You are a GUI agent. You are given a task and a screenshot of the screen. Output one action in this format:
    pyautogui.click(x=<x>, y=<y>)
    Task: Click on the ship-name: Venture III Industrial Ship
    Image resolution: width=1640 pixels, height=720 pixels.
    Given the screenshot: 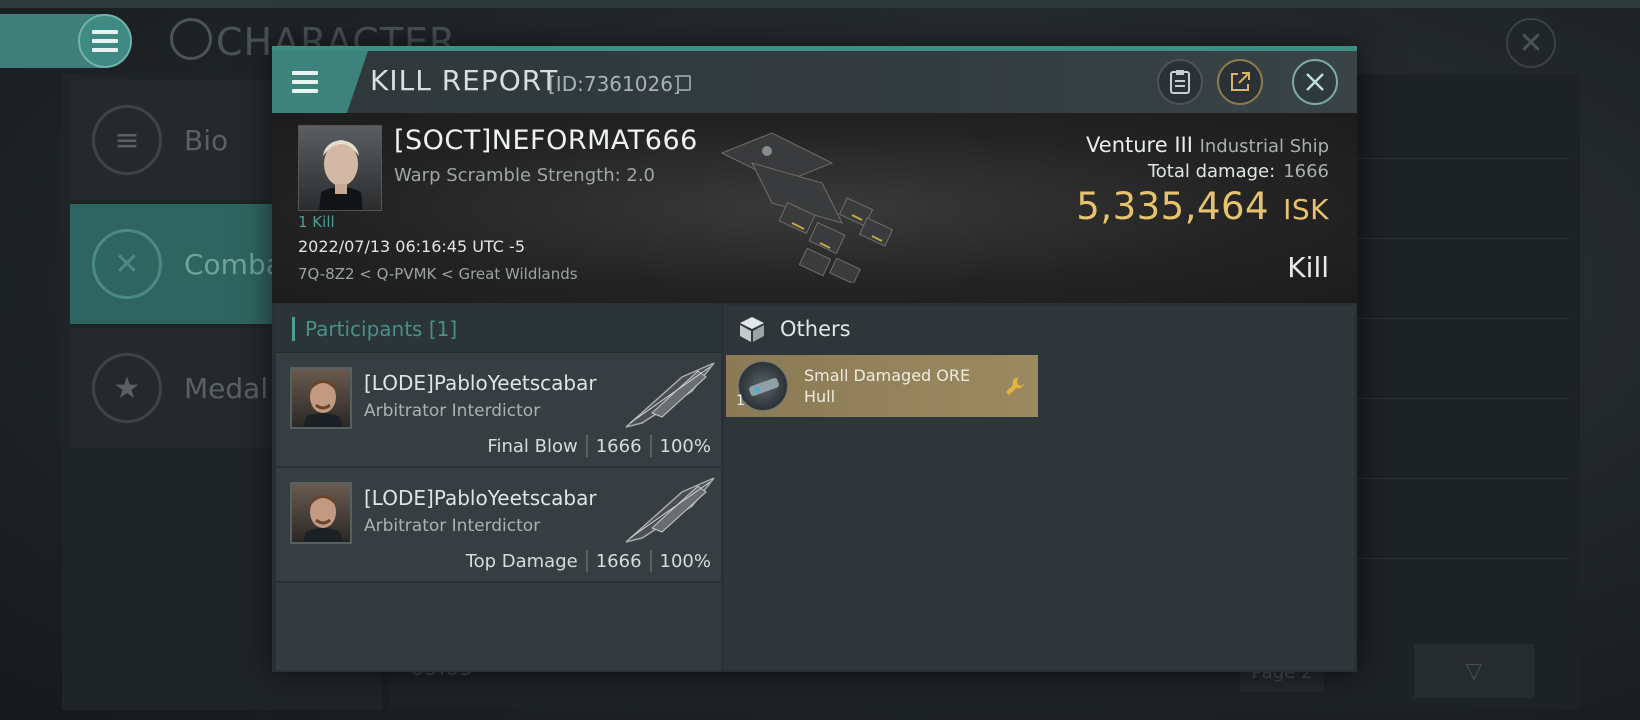 What is the action you would take?
    pyautogui.click(x=1207, y=145)
    